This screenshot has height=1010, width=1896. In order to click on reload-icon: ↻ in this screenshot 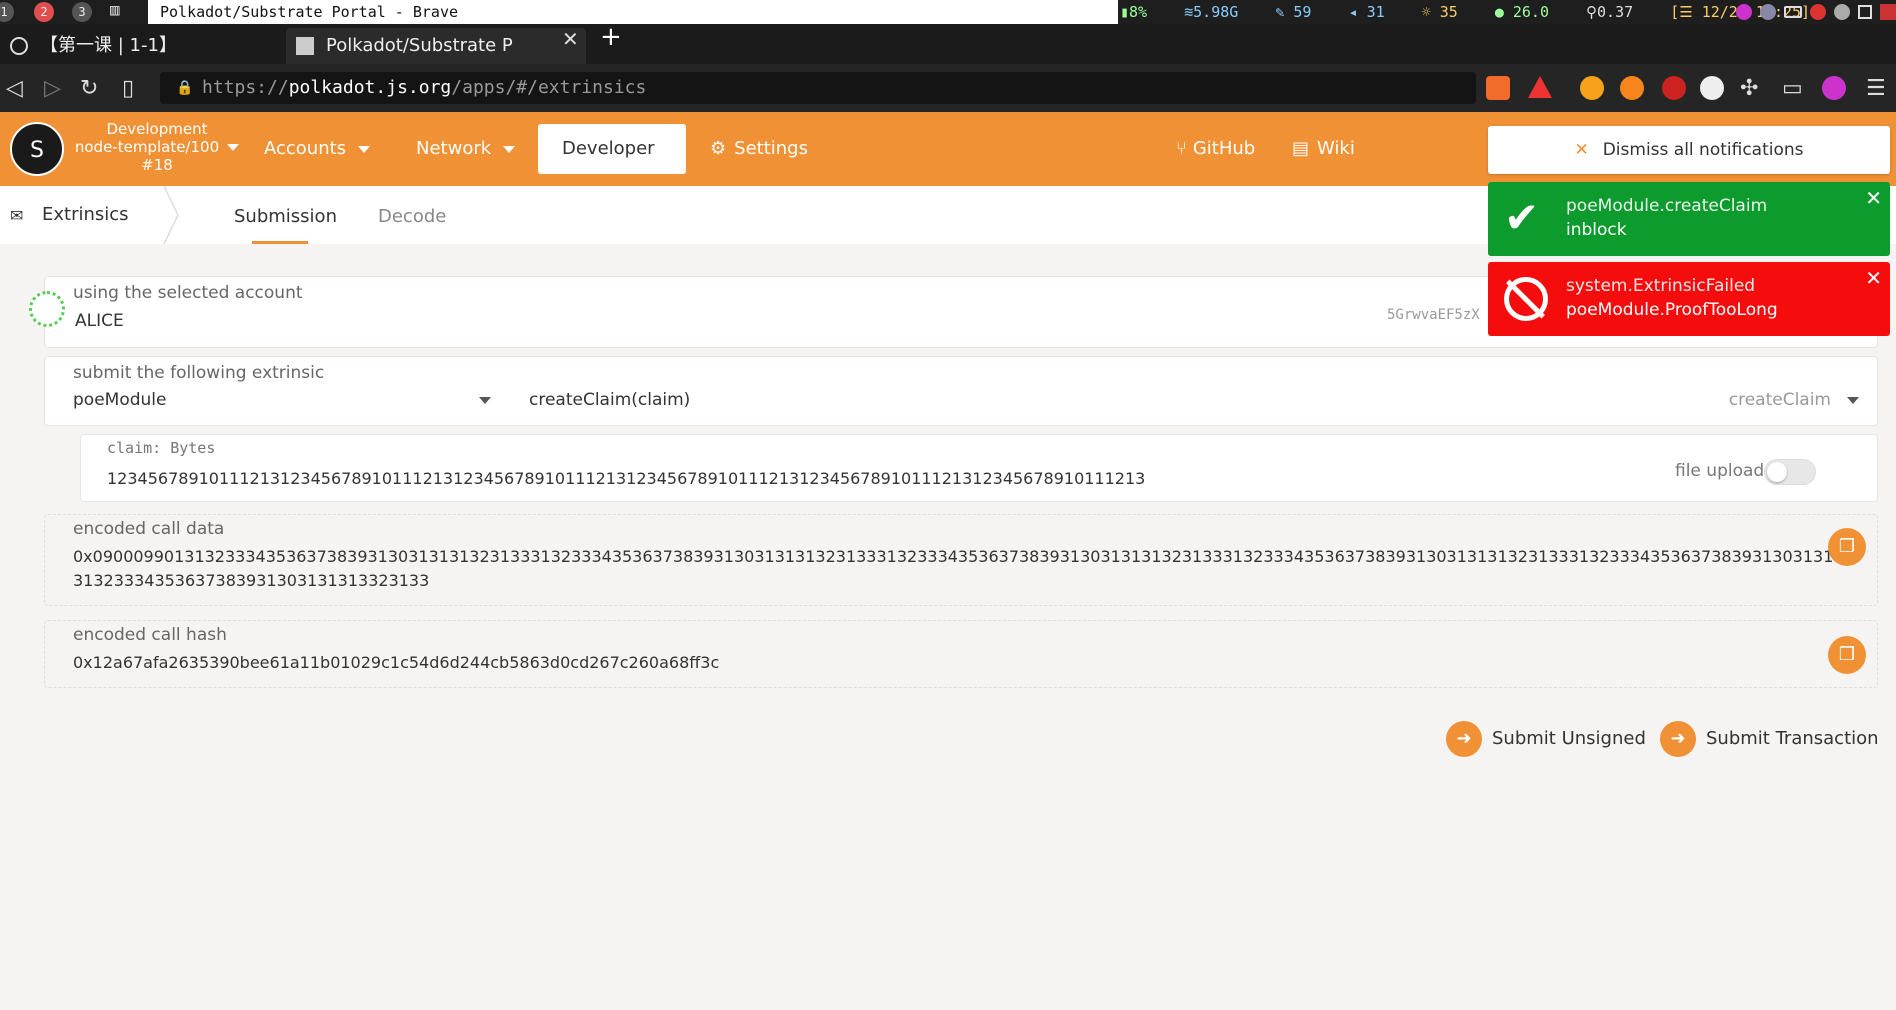, I will do `click(89, 88)`.